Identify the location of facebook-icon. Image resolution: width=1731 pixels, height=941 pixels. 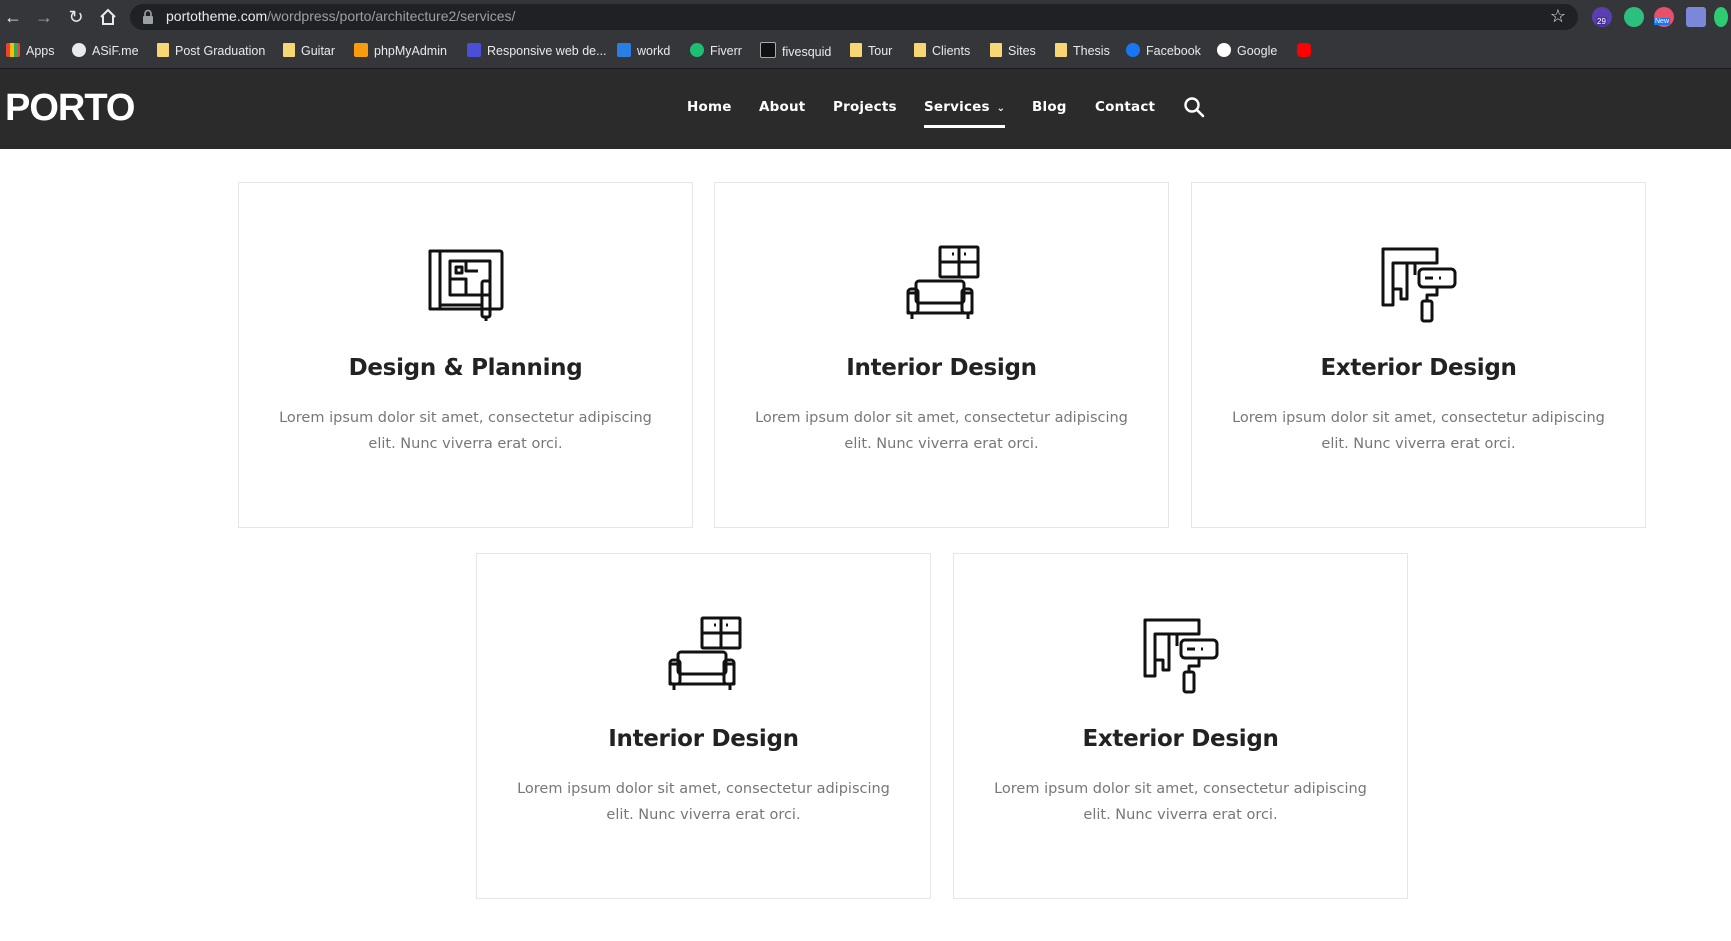
(1133, 50).